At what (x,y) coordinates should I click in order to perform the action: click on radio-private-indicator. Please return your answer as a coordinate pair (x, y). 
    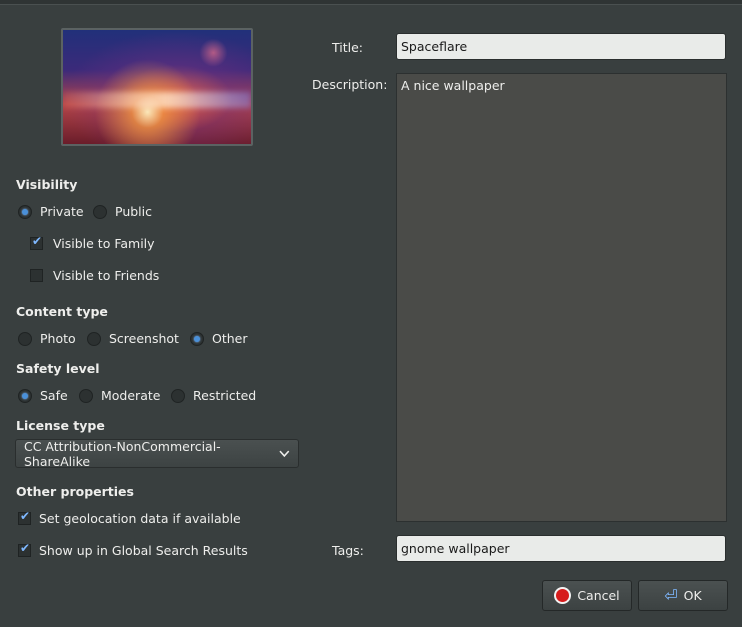
    Looking at the image, I should click on (25, 211).